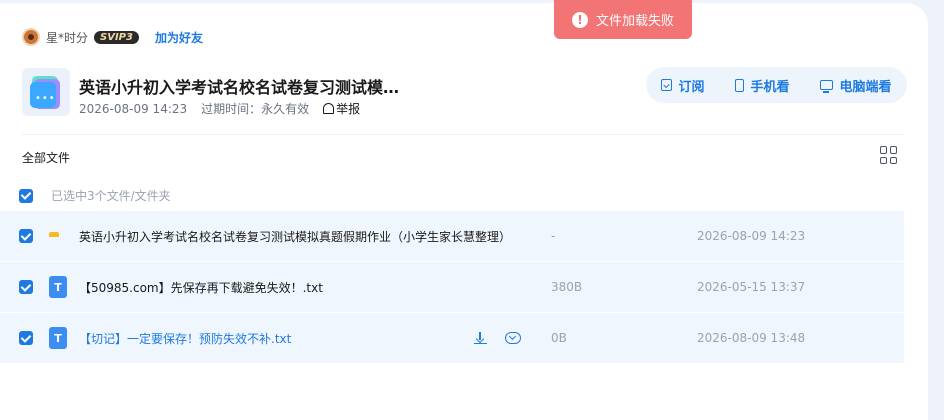 The width and height of the screenshot is (944, 420). Describe the element at coordinates (751, 236) in the screenshot. I see `file-date: 2026-08-09 14:23` at that location.